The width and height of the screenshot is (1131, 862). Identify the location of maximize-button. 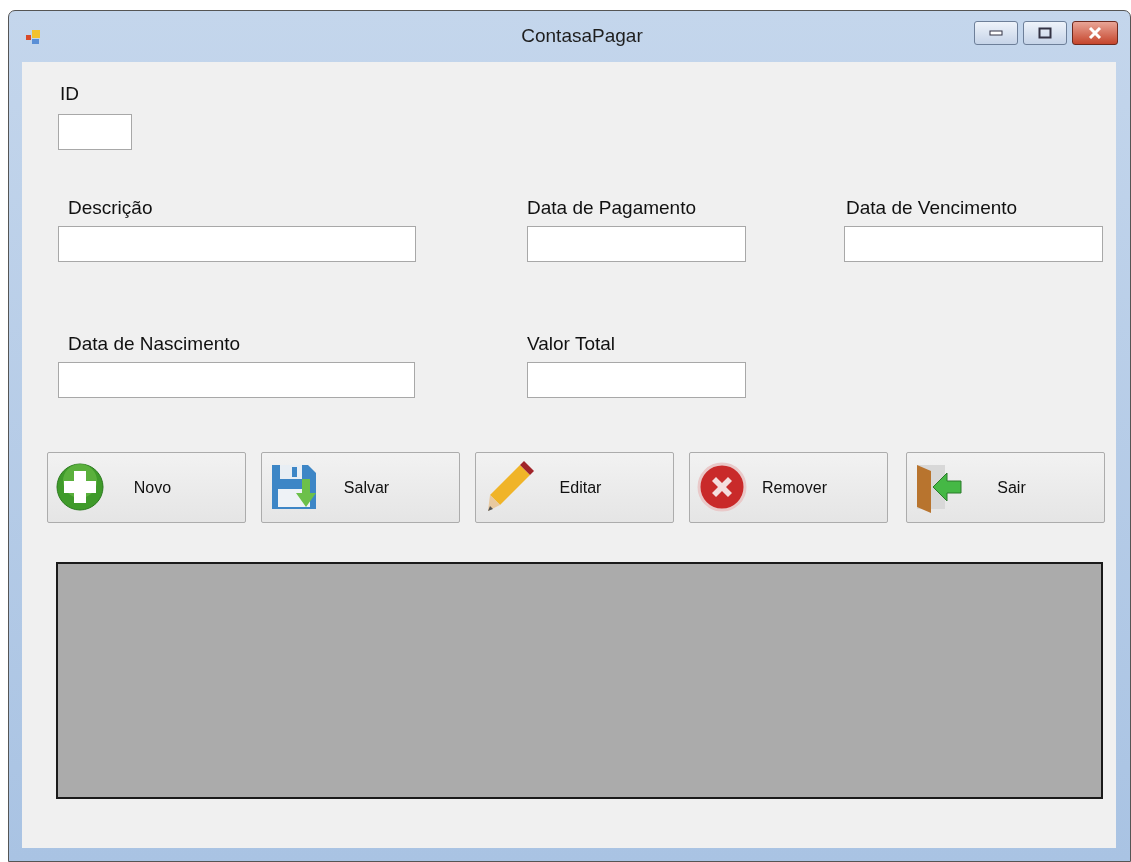
(1045, 32).